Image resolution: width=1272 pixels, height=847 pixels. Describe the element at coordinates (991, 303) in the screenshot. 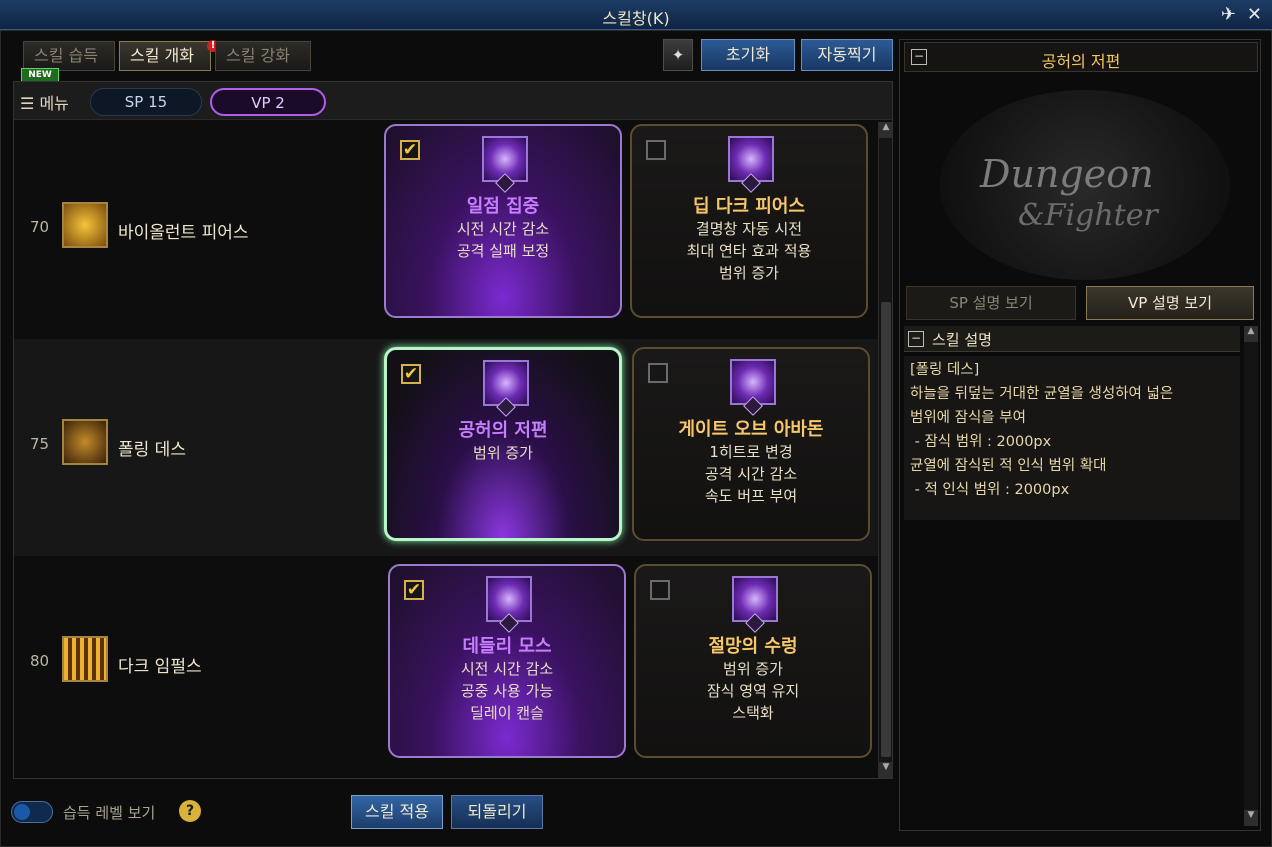

I see `tab-sp-description: SP 설명 보기` at that location.